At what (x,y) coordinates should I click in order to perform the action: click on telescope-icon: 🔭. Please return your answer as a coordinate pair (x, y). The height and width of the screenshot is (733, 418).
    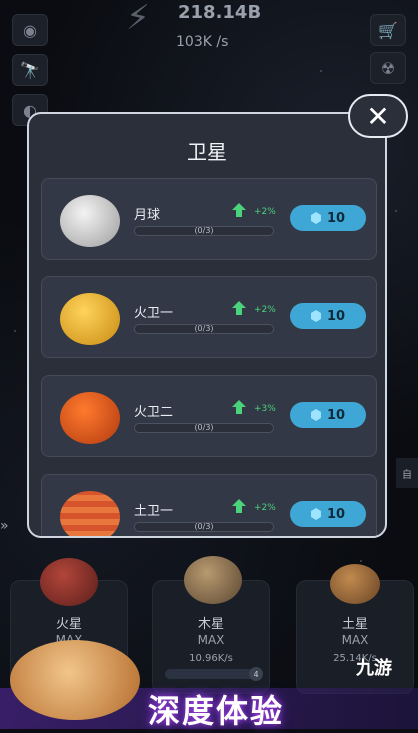
    Looking at the image, I should click on (30, 70).